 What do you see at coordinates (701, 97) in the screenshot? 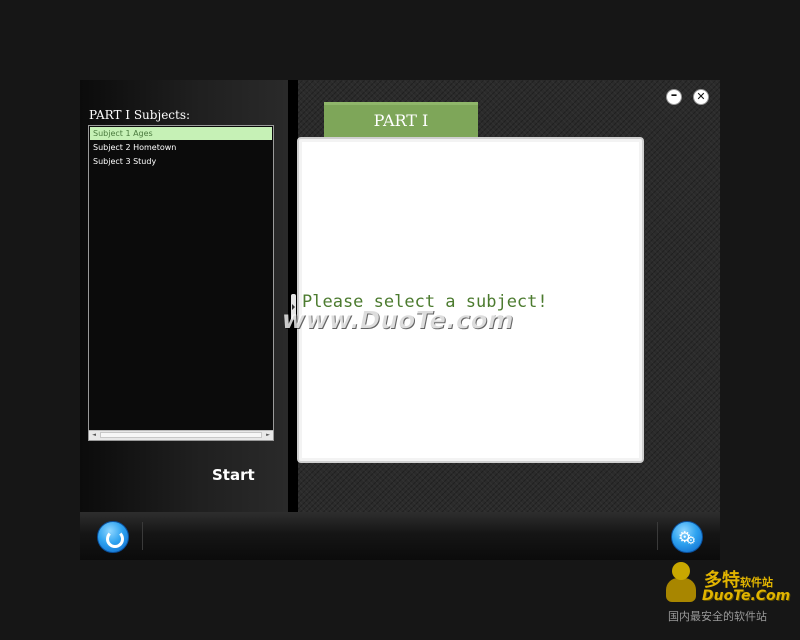
I see `close-button: ✕` at bounding box center [701, 97].